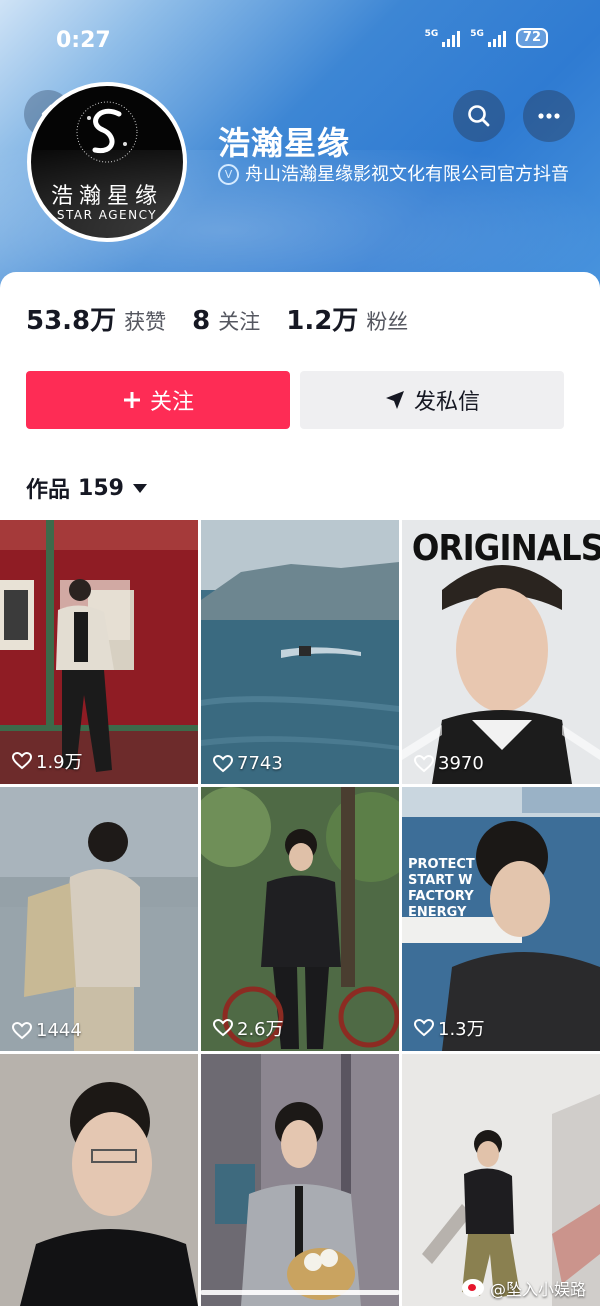  I want to click on message-button: 发私信, so click(432, 400).